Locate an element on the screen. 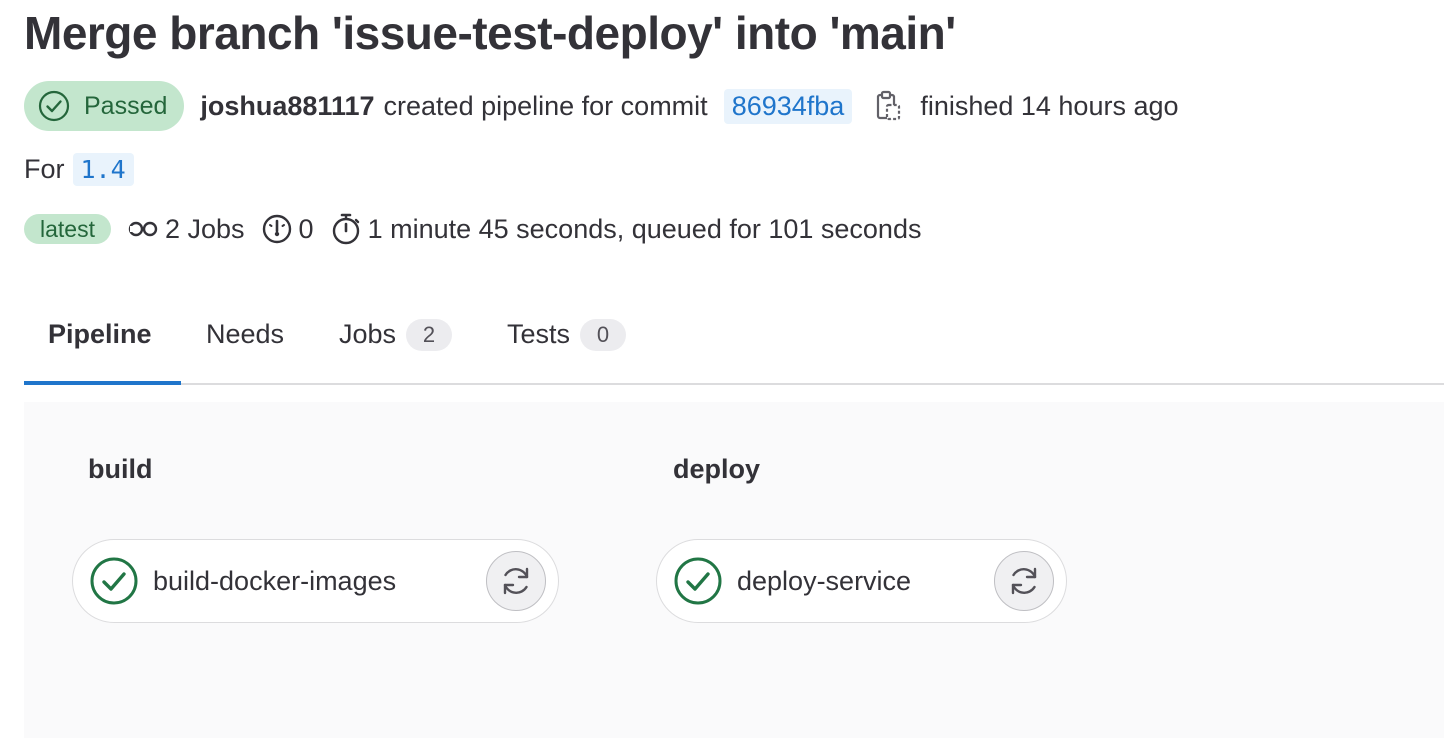 The height and width of the screenshot is (738, 1444). dependency-stat: 0 is located at coordinates (287, 229).